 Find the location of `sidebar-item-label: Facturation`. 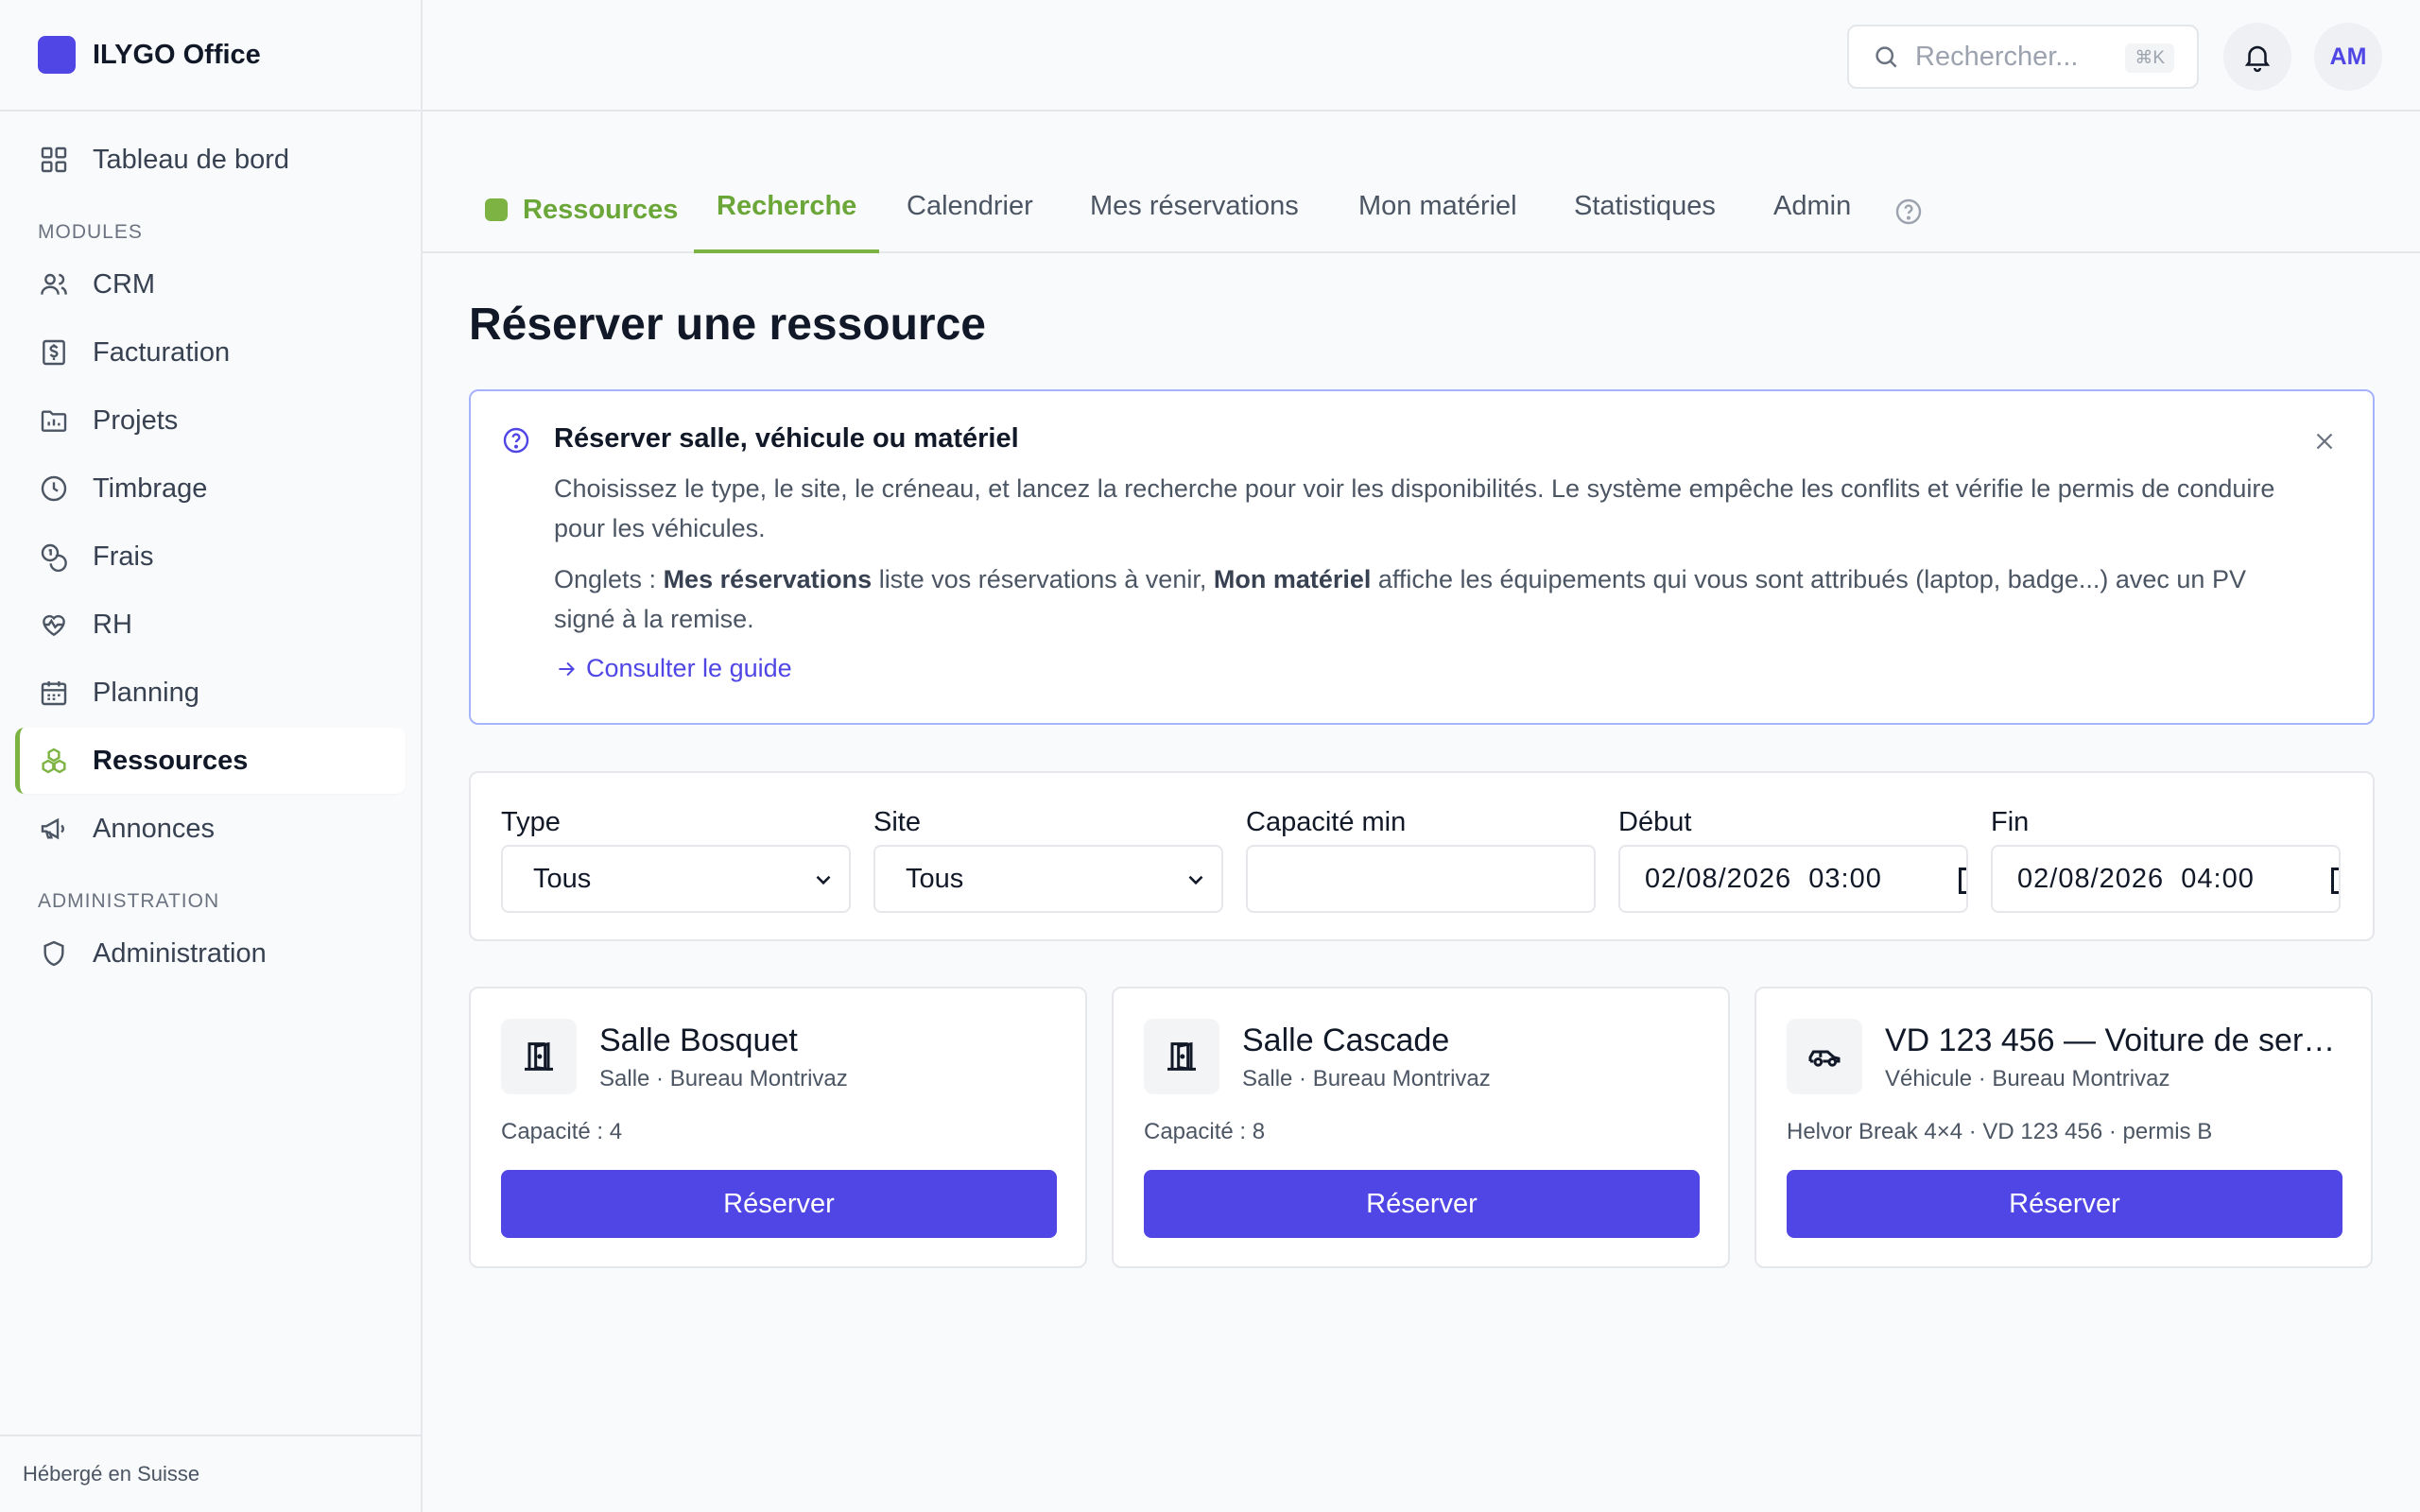

sidebar-item-label: Facturation is located at coordinates (162, 352).